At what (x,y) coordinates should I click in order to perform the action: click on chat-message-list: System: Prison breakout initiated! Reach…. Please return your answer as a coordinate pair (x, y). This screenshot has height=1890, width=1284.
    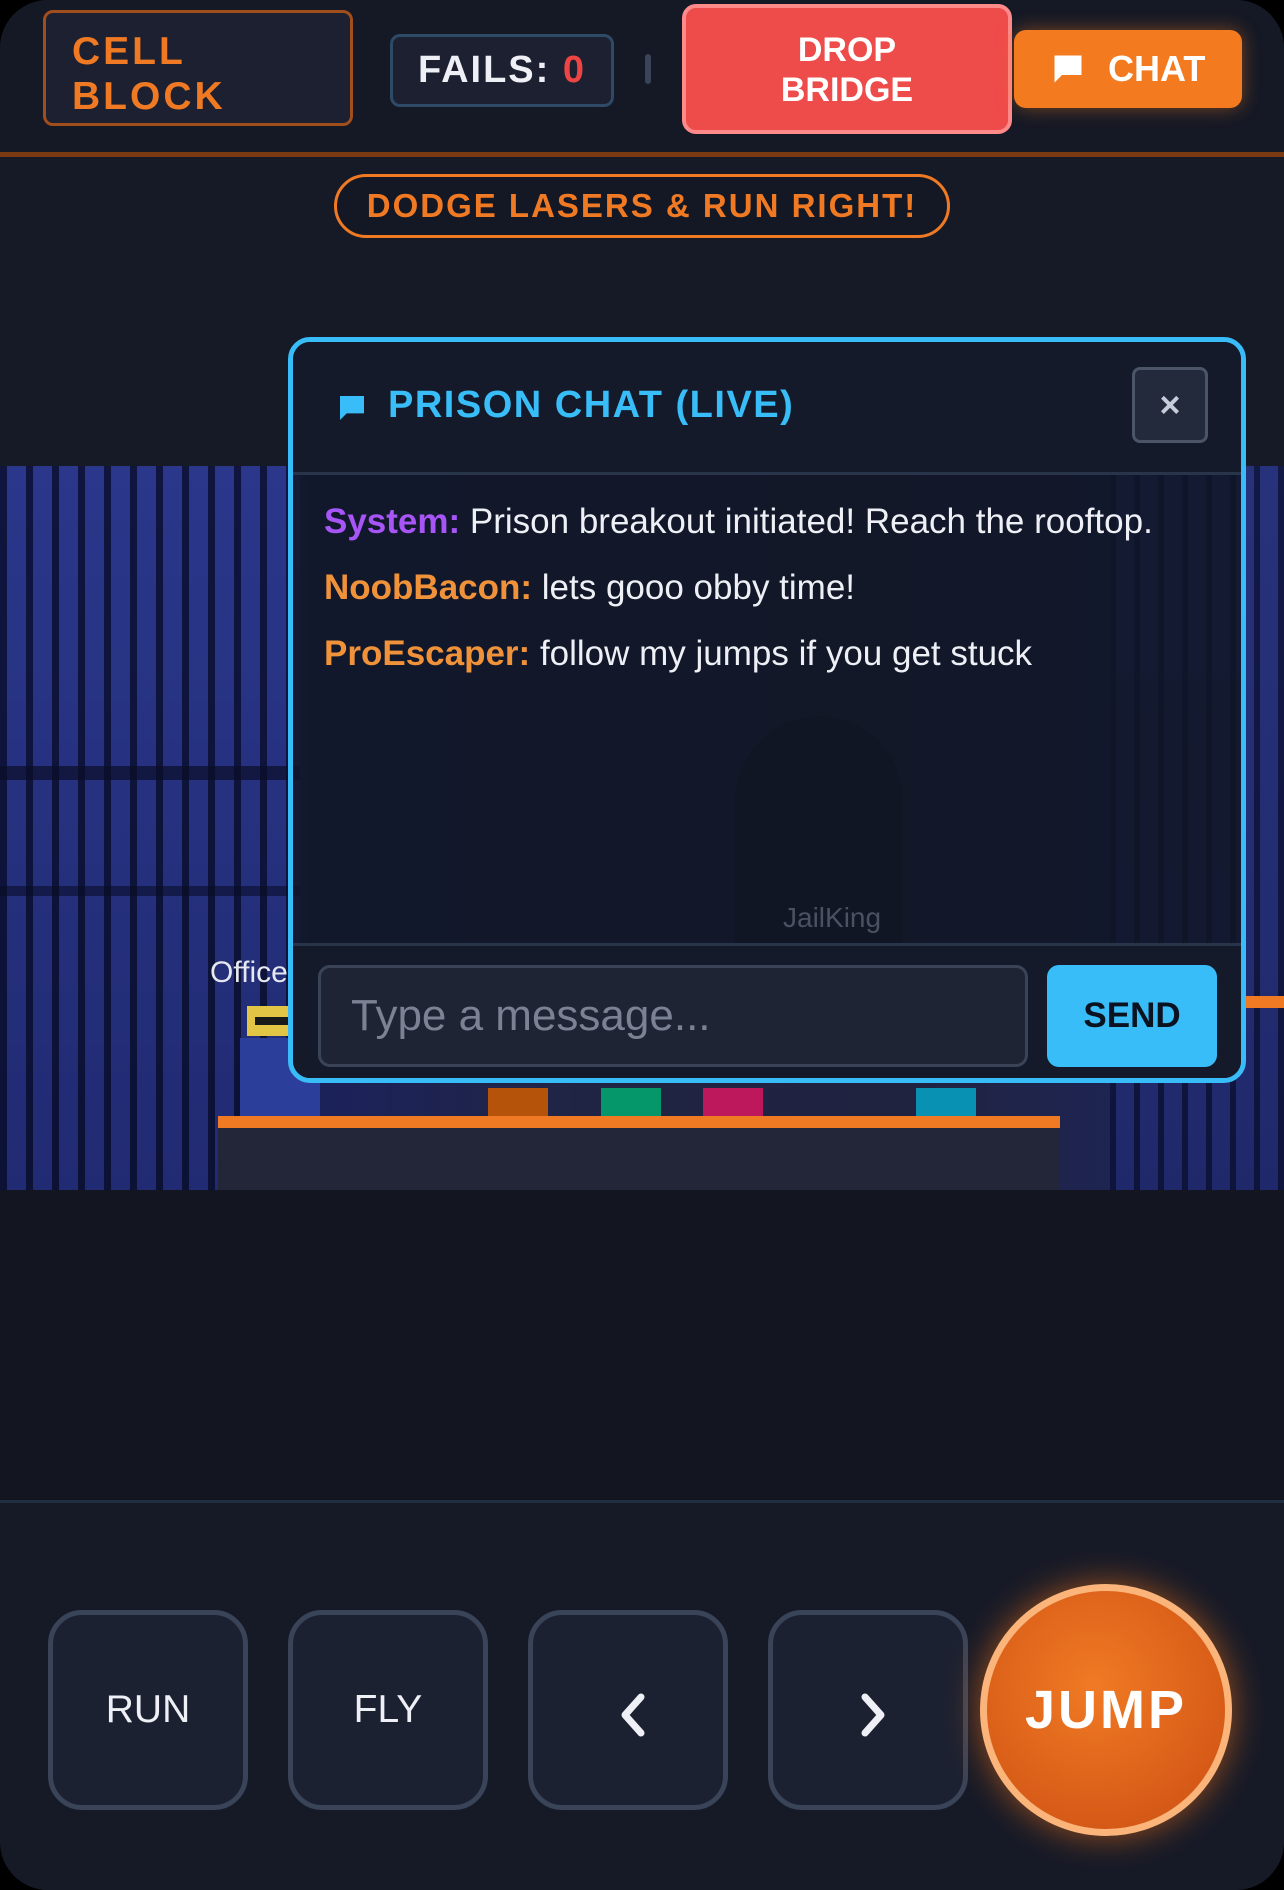
    Looking at the image, I should click on (774, 599).